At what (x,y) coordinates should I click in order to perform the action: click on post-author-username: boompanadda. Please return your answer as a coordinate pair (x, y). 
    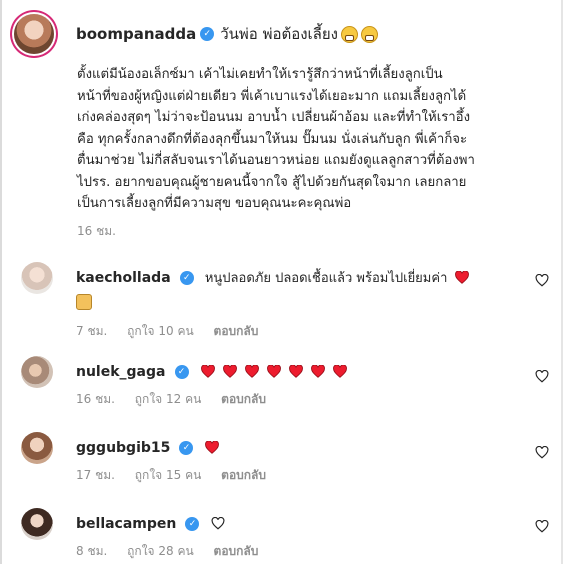
    Looking at the image, I should click on (136, 34).